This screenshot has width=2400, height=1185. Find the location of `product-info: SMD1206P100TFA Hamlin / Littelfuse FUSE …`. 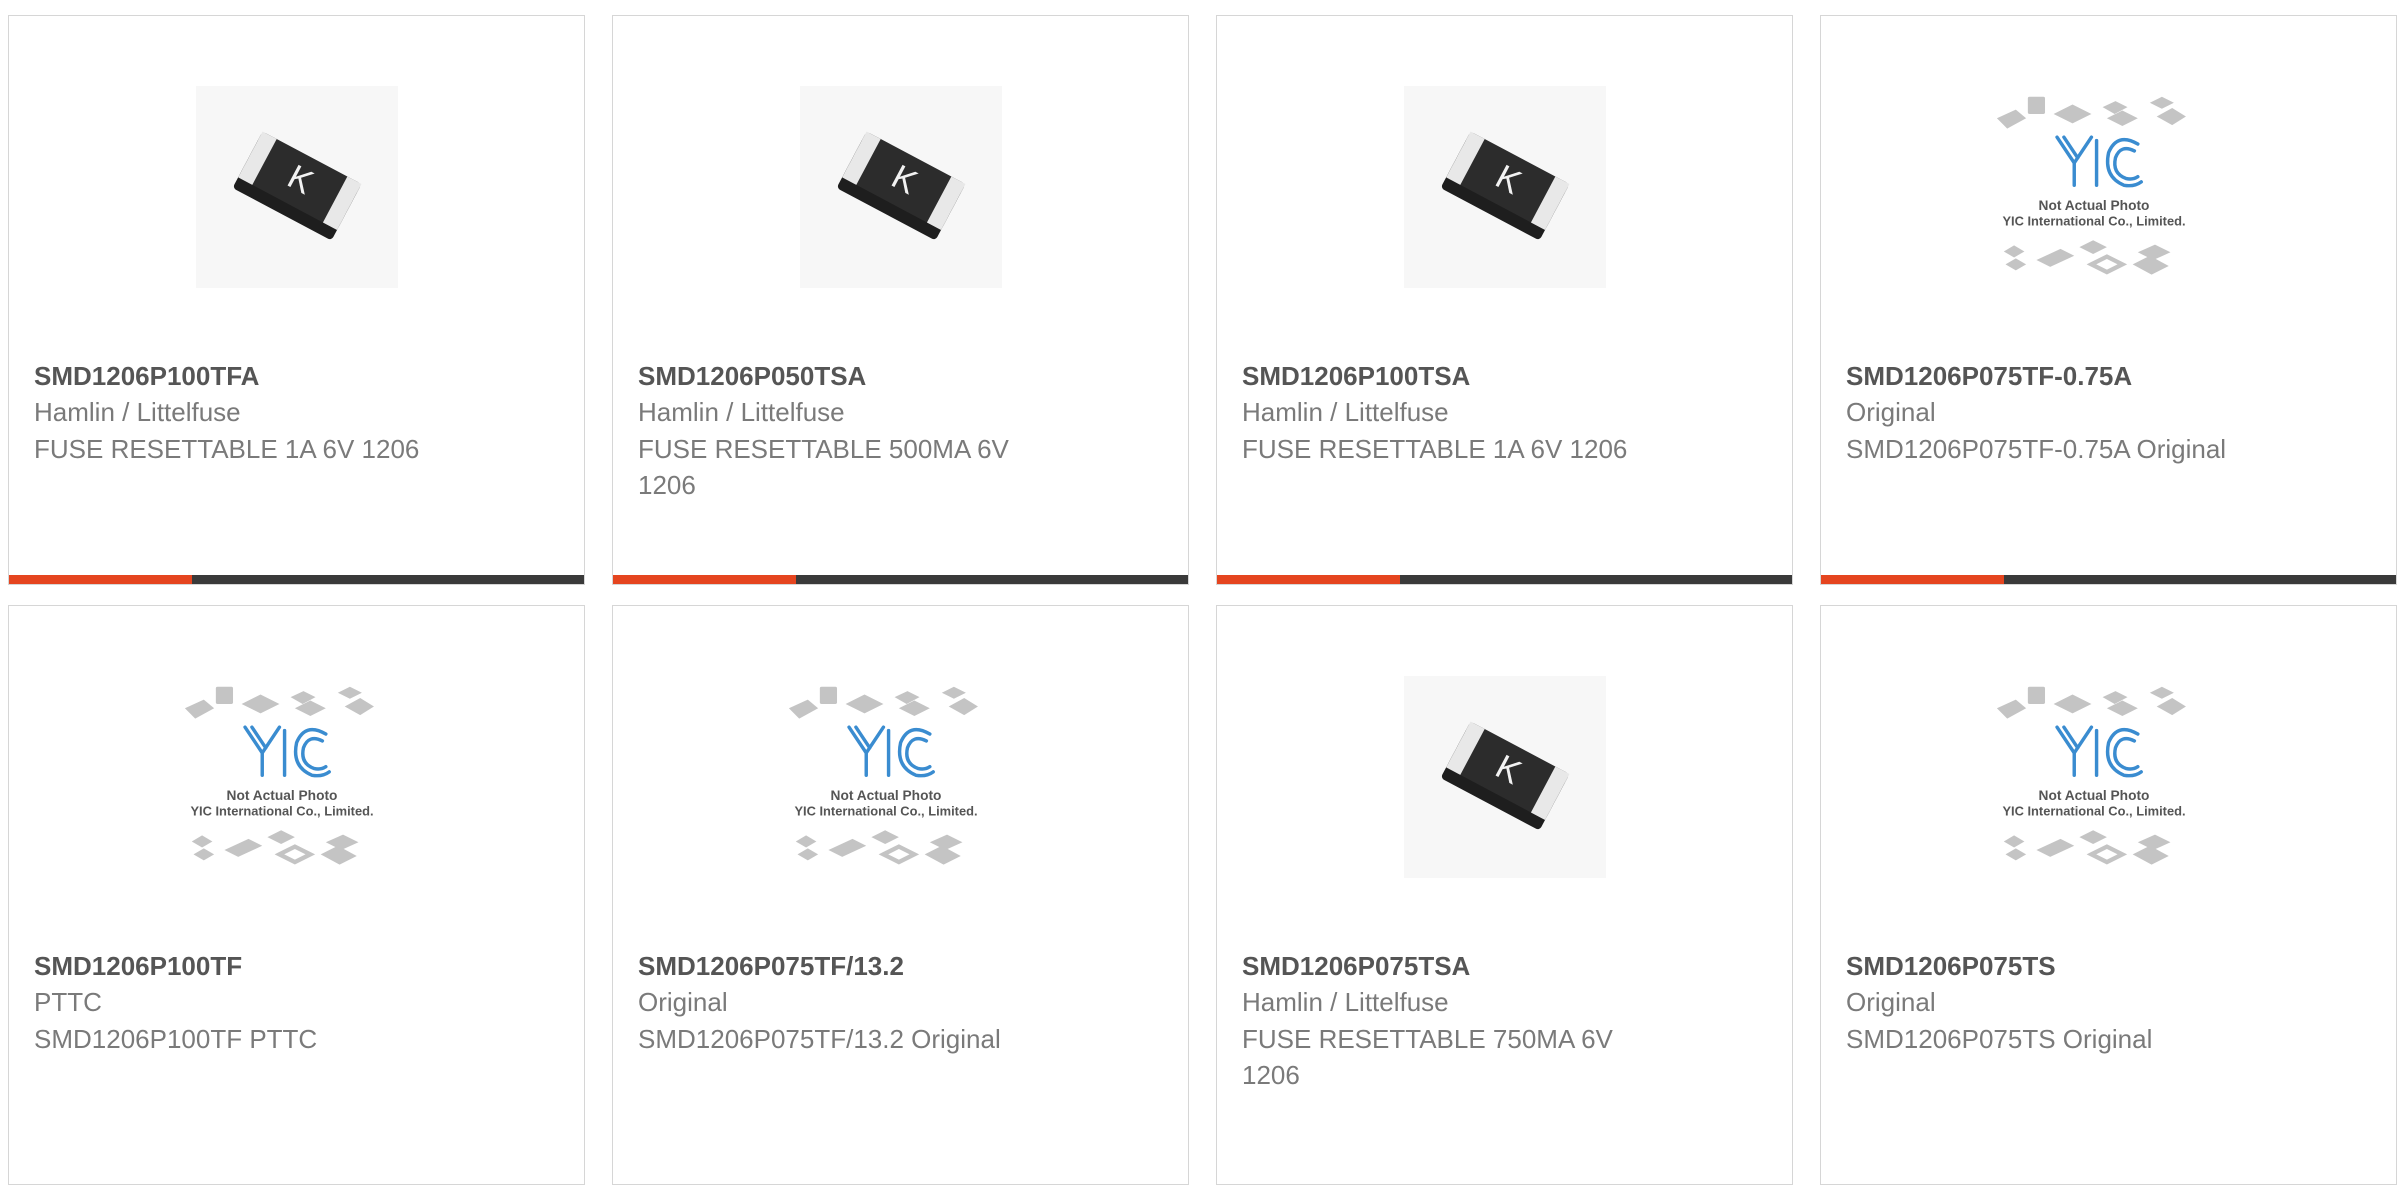

product-info: SMD1206P100TFA Hamlin / Littelfuse FUSE … is located at coordinates (239, 412).